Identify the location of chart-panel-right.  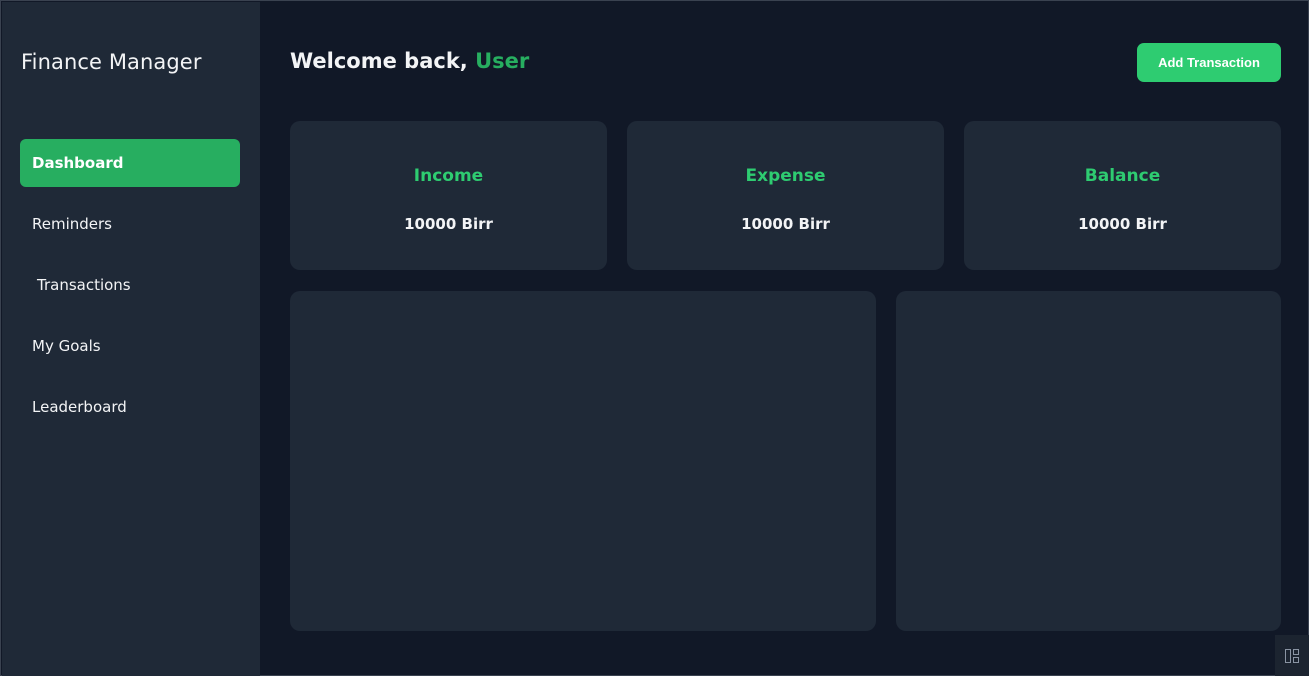
(1088, 461).